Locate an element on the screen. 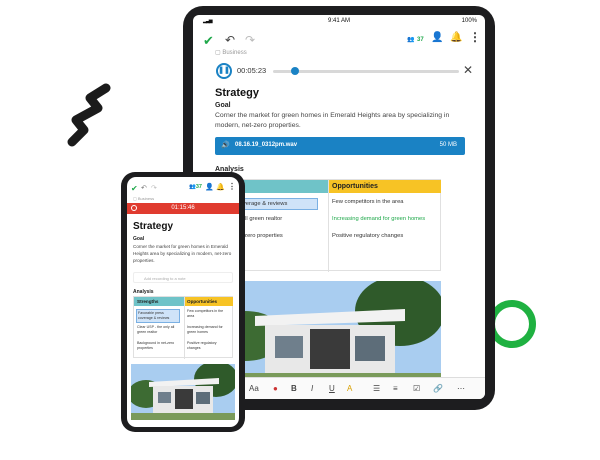 The image size is (600, 460). recording-time: 01:15:46 is located at coordinates (183, 208).